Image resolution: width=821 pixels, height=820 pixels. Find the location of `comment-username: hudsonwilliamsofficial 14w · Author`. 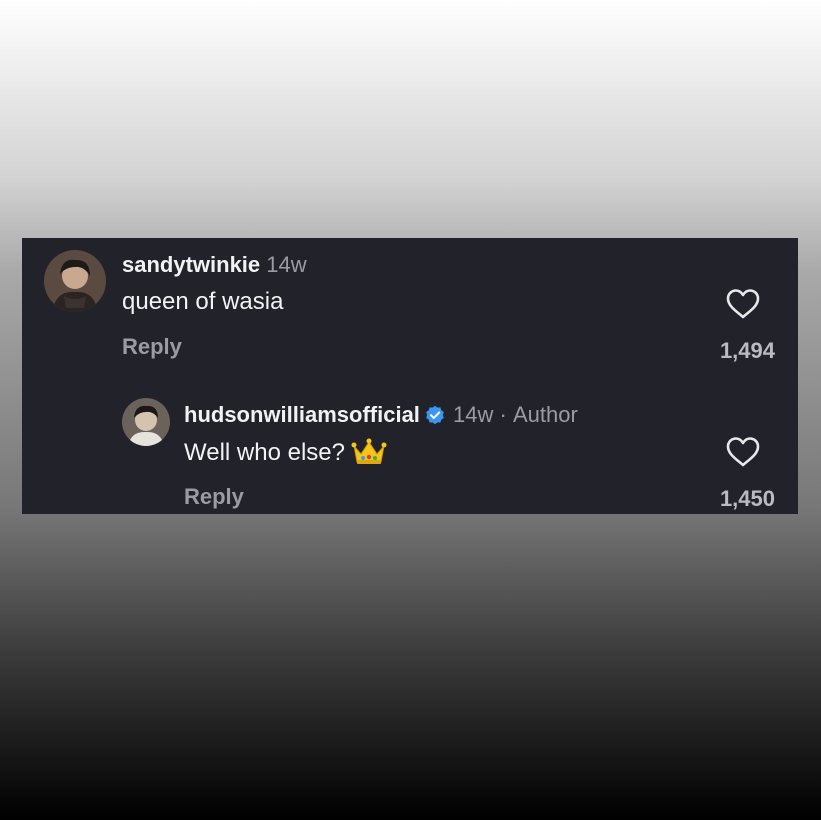

comment-username: hudsonwilliamsofficial 14w · Author is located at coordinates (381, 415).